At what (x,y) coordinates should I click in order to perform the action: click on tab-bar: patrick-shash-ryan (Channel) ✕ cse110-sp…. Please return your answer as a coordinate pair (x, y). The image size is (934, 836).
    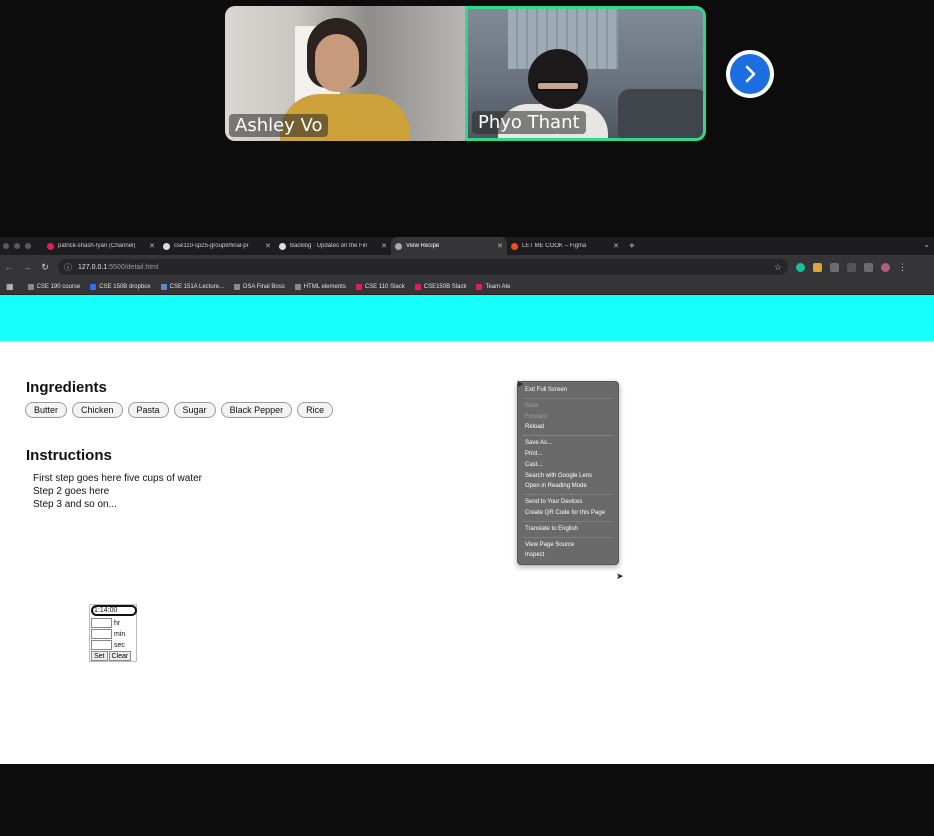
    Looking at the image, I should click on (467, 246).